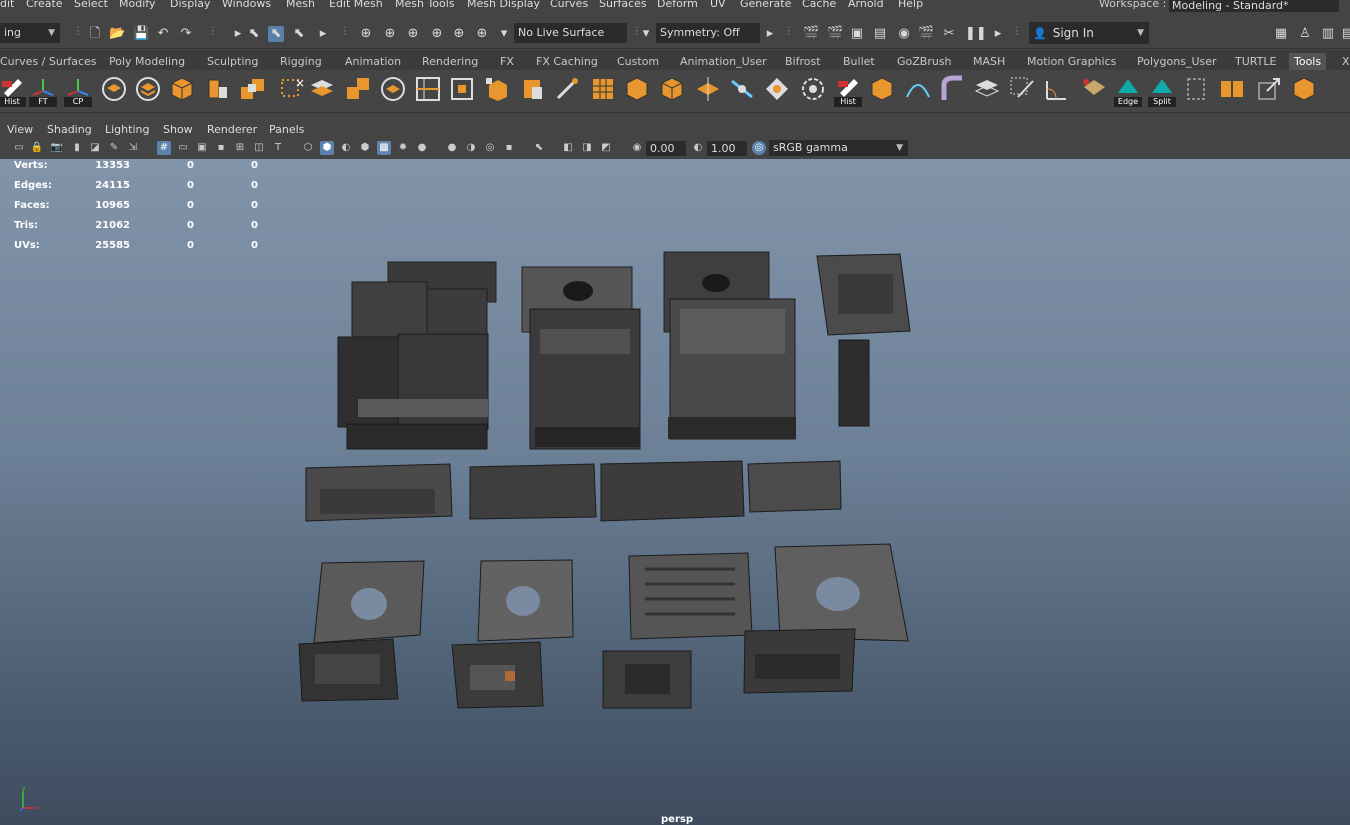 The image size is (1350, 825). I want to click on menu-set-select: ing ▼, so click(30, 33).